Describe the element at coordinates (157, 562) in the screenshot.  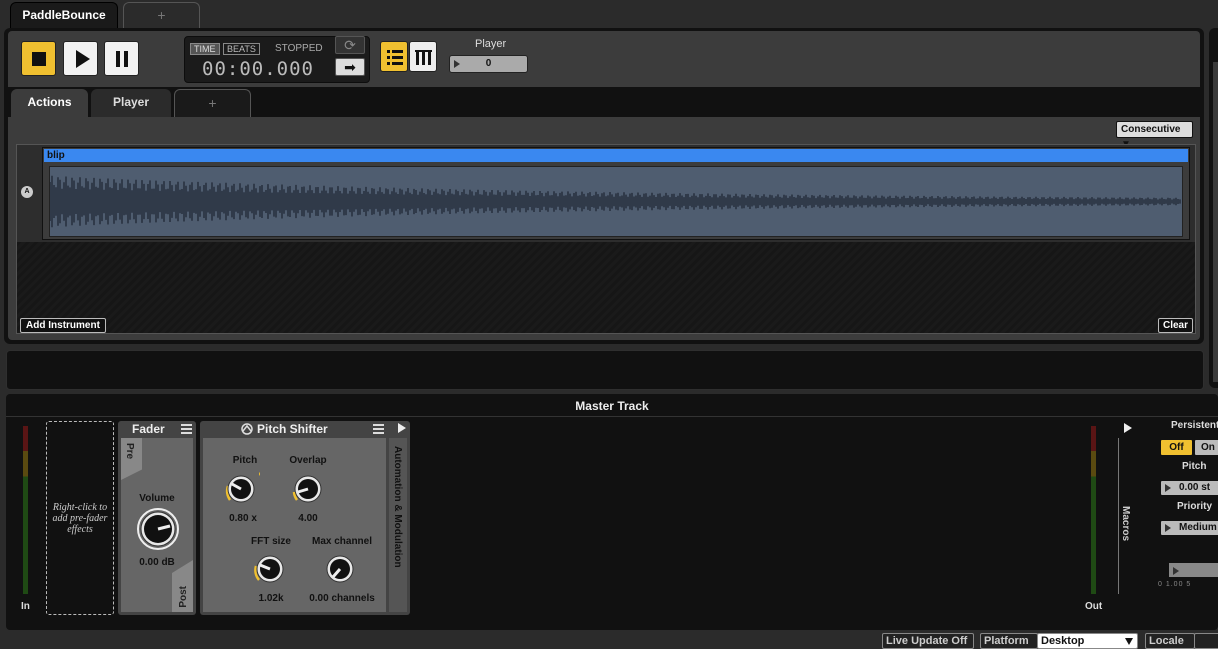
I see `volume-value: 0.00 dB` at that location.